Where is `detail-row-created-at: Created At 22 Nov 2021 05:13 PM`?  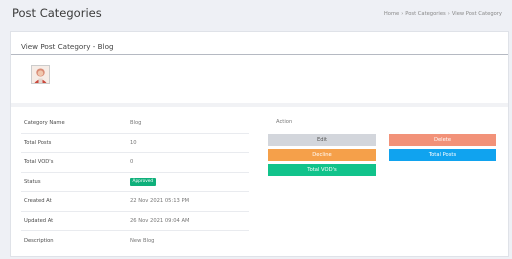
detail-row-created-at: Created At 22 Nov 2021 05:13 PM is located at coordinates (135, 202).